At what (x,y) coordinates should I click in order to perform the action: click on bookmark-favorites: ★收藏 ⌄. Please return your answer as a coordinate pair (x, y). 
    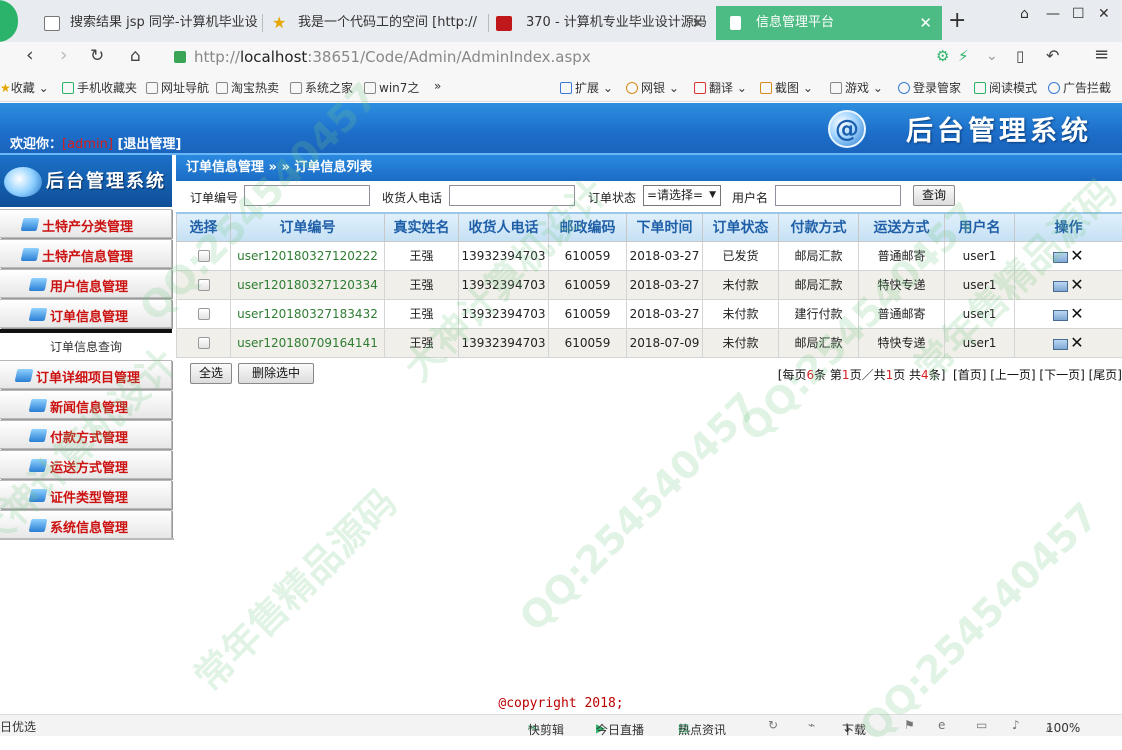
    Looking at the image, I should click on (24, 87).